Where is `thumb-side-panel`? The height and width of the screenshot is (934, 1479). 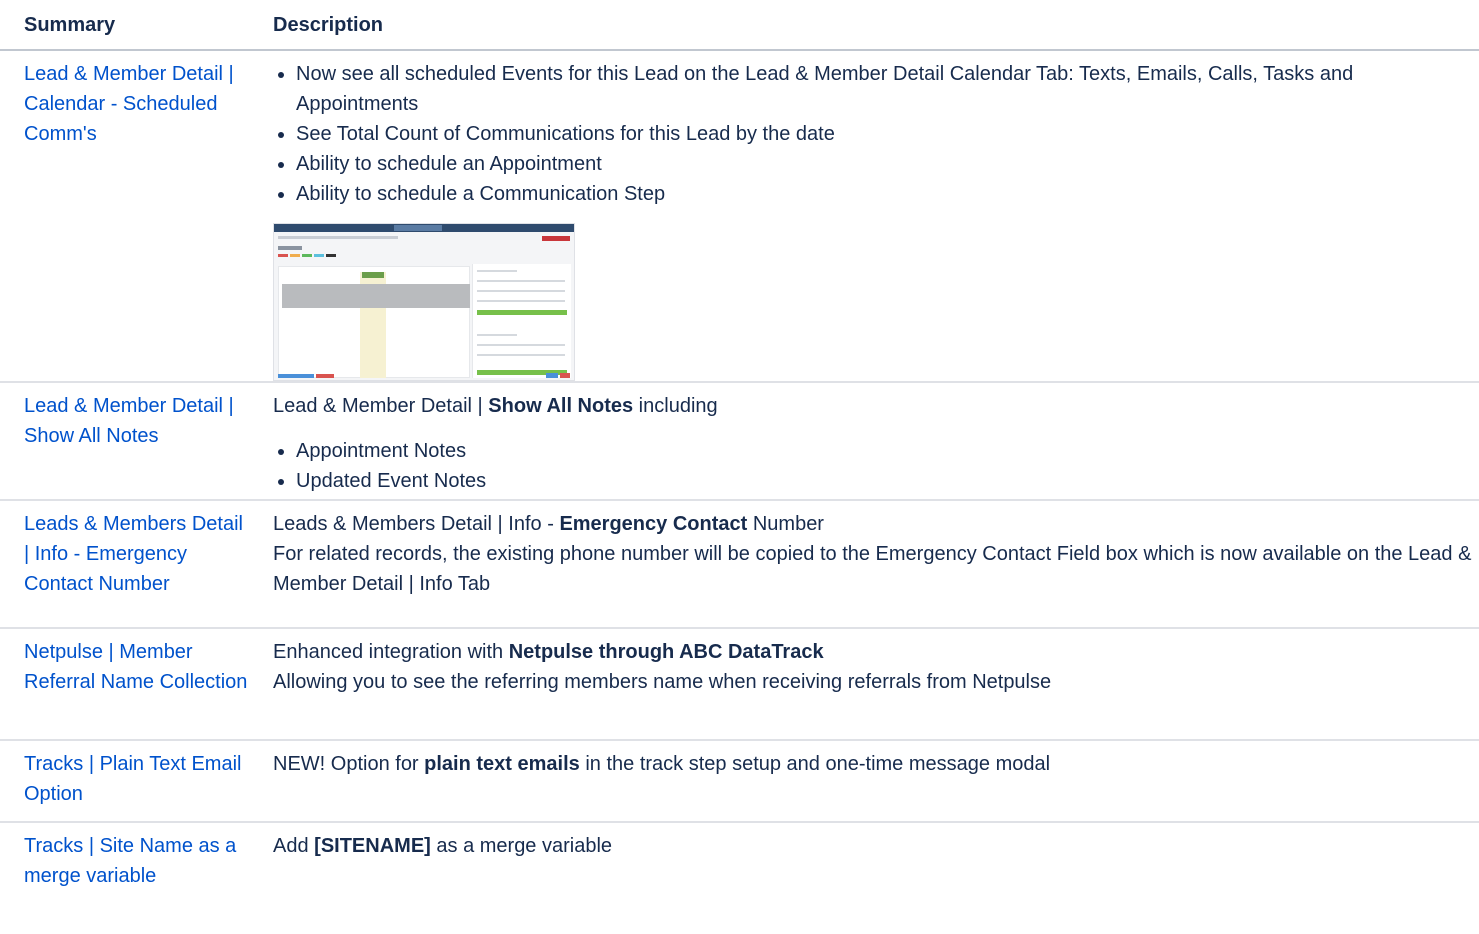
thumb-side-panel is located at coordinates (521, 321).